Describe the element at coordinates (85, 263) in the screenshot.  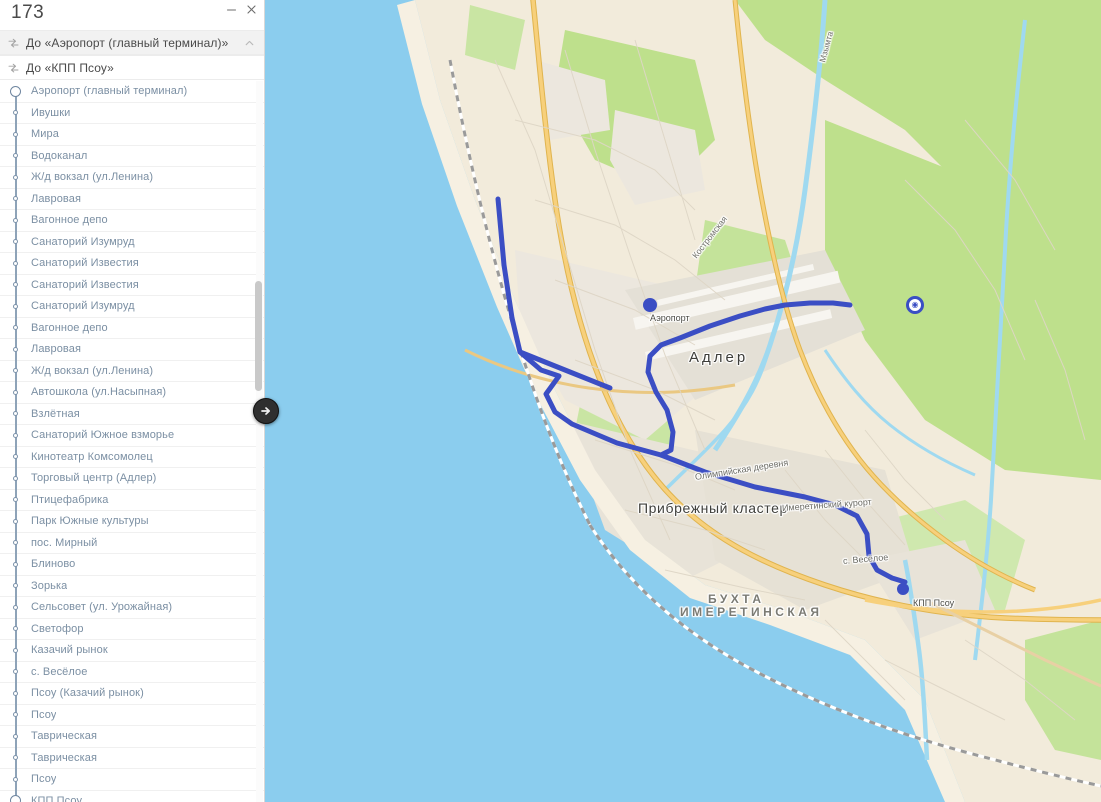
I see `stop-name: Санаторий Известия` at that location.